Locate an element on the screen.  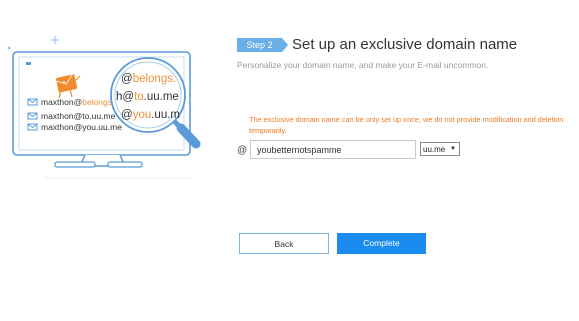
magnified-prefix: h@ is located at coordinates (125, 97).